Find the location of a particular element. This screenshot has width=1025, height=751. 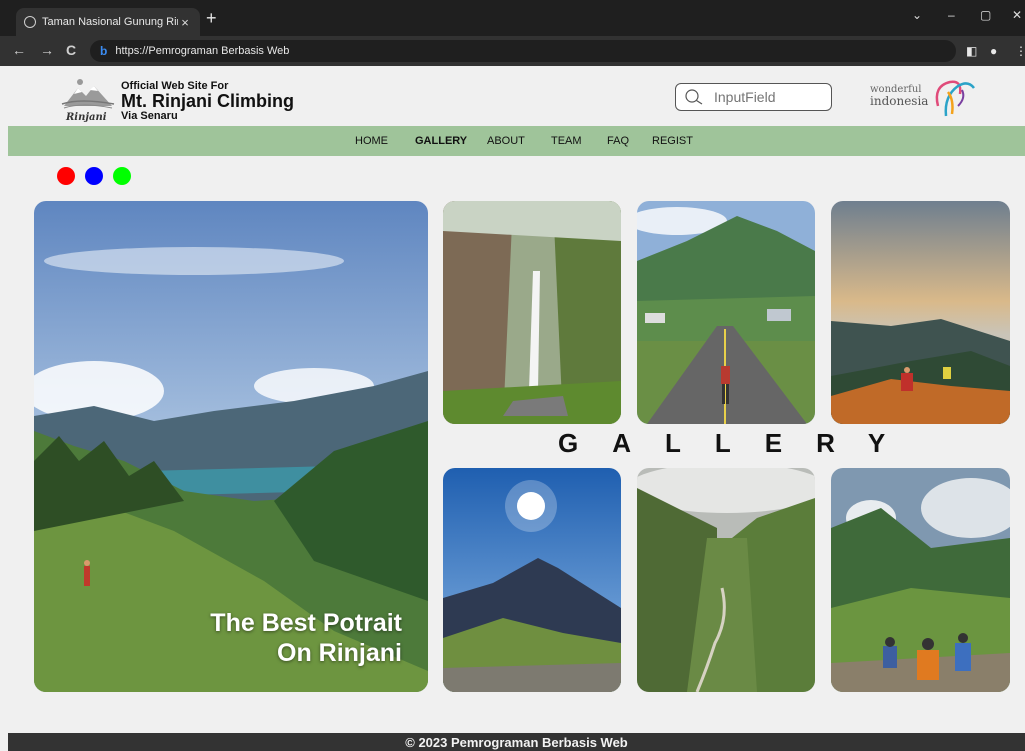

minimize-icon: – is located at coordinates (951, 15).